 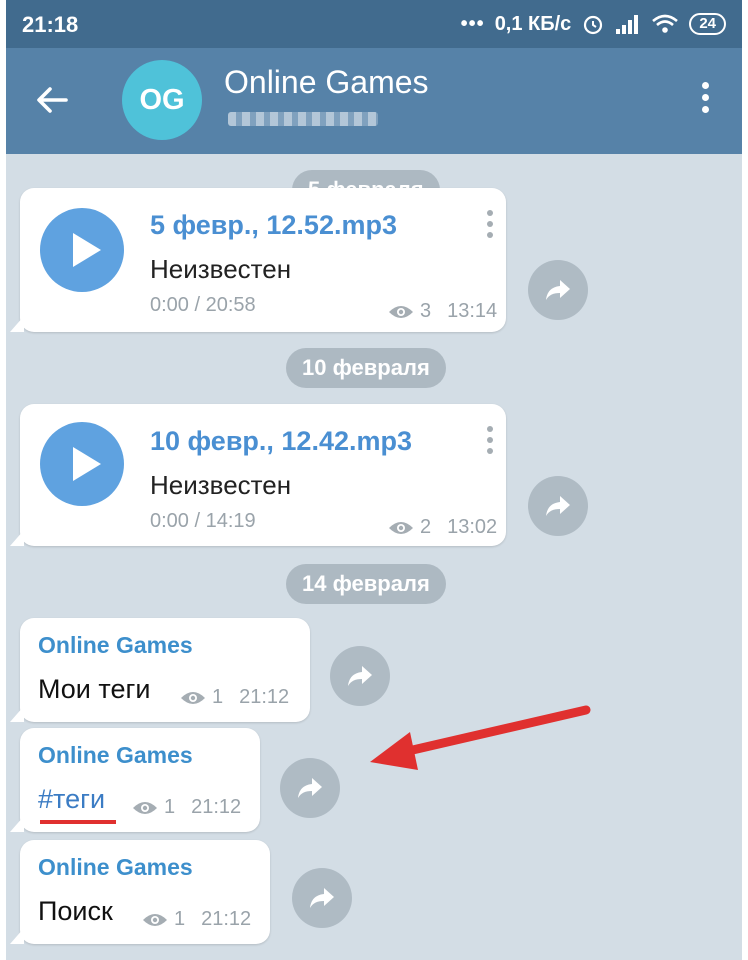 What do you see at coordinates (78, 822) in the screenshot?
I see `red-underline-annotation` at bounding box center [78, 822].